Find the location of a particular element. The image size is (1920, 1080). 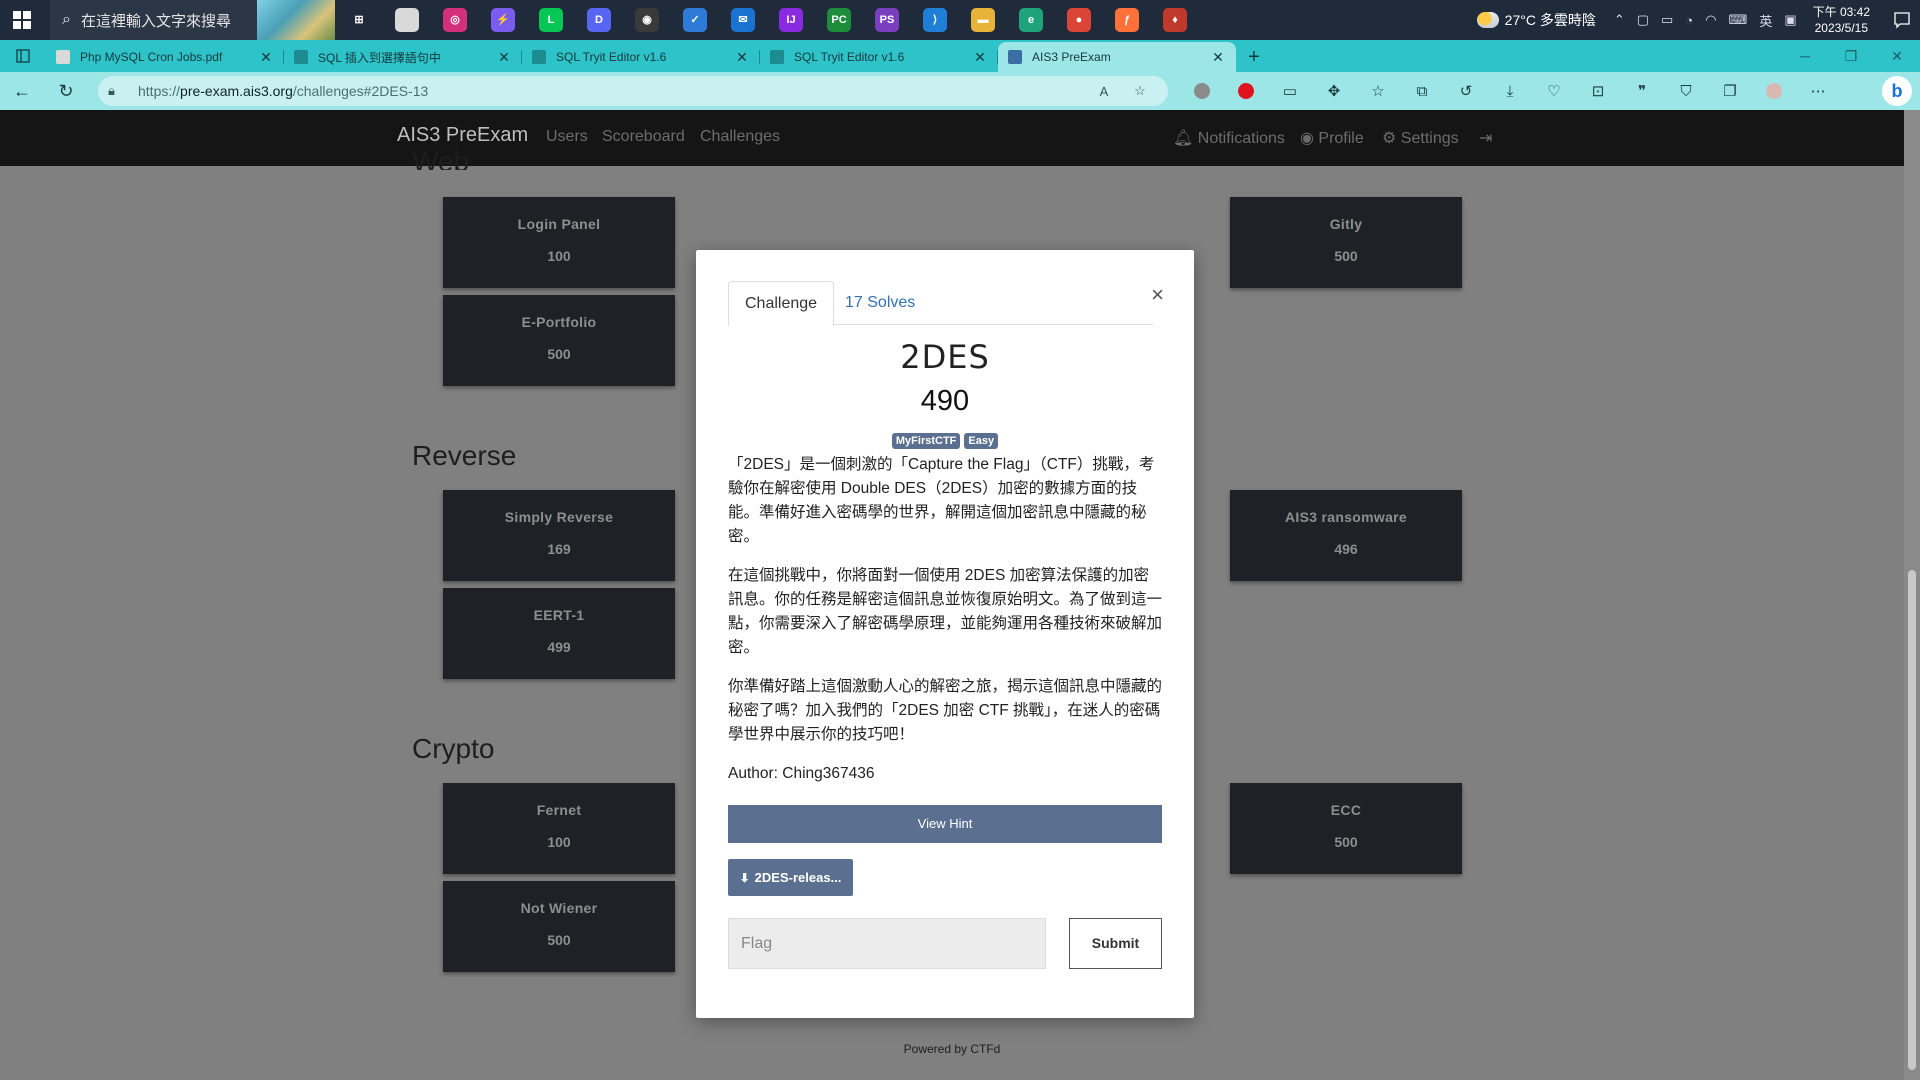

favorites-icon: ☆ is located at coordinates (1378, 91).